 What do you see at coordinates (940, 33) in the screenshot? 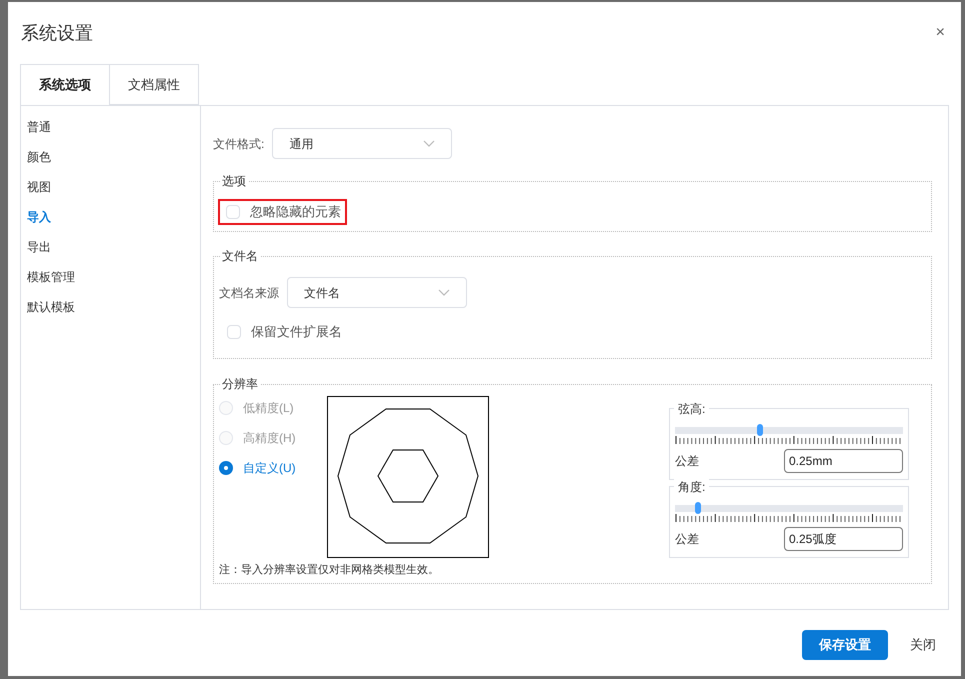
I see `close-button: ×` at bounding box center [940, 33].